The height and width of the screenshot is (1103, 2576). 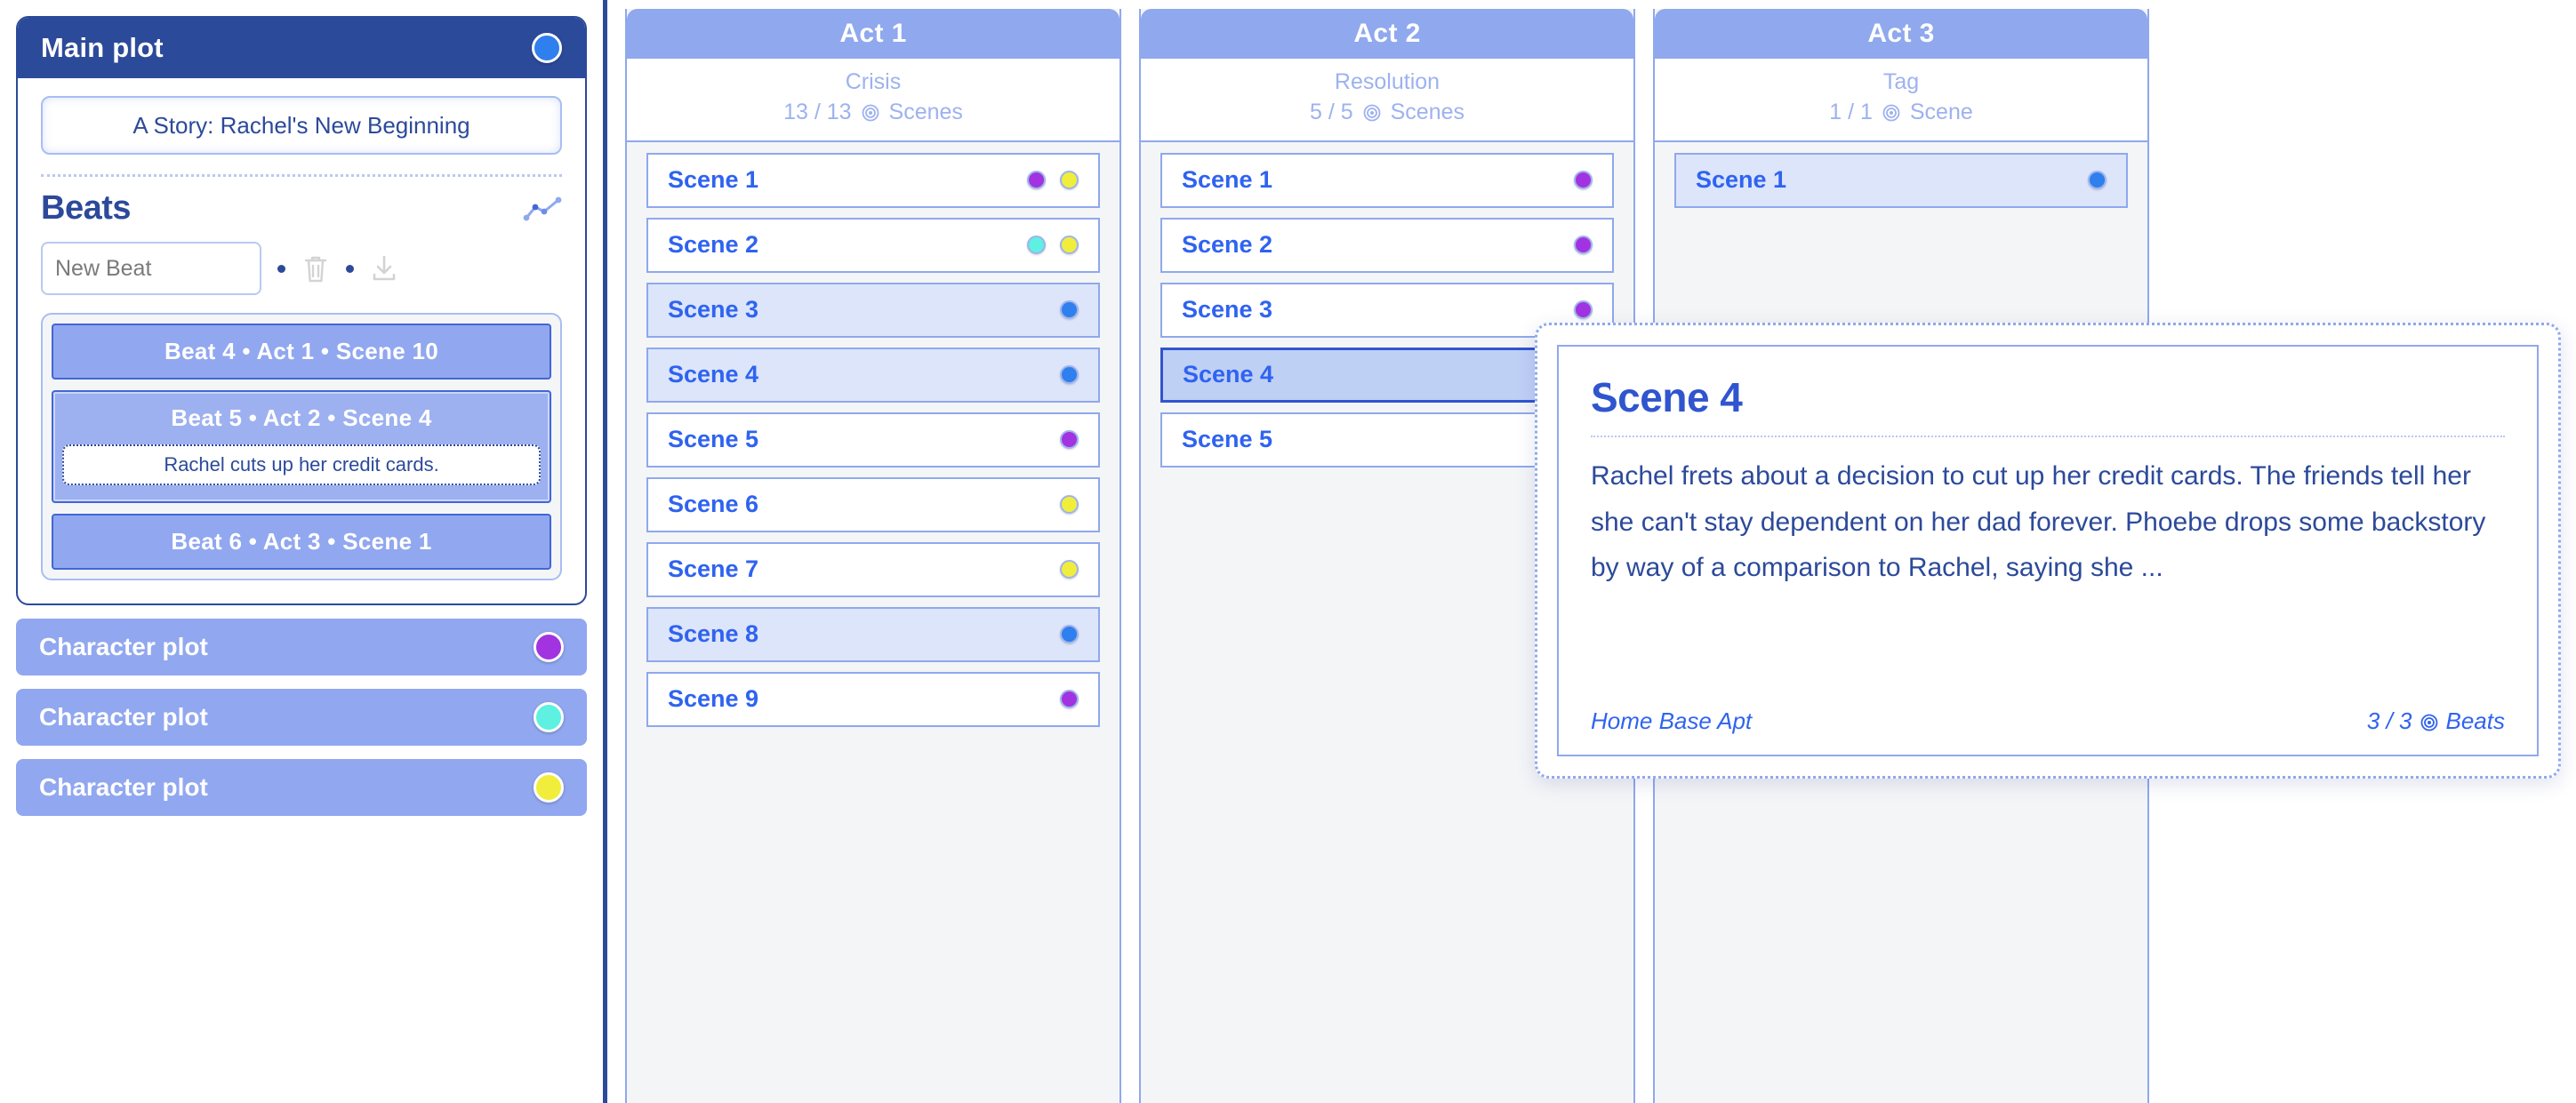 I want to click on scene-card: Scene 6, so click(x=873, y=504).